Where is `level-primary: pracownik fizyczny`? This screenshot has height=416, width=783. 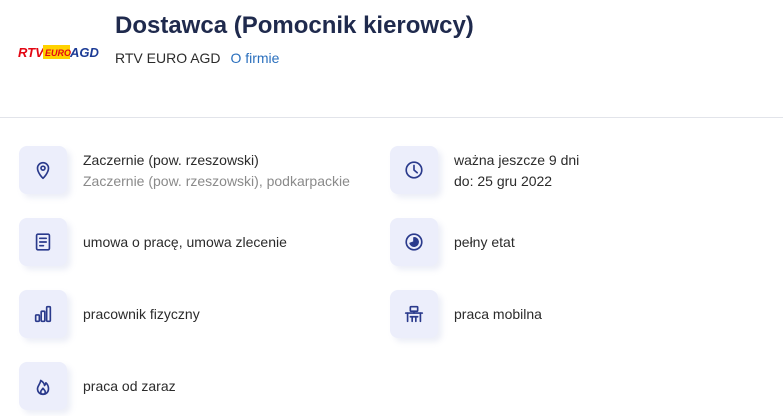 level-primary: pracownik fizyczny is located at coordinates (141, 314).